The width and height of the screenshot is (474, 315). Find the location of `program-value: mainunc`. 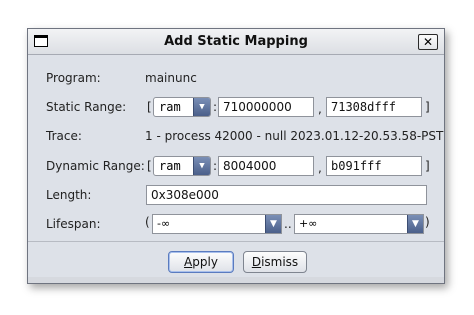

program-value: mainunc is located at coordinates (171, 78).